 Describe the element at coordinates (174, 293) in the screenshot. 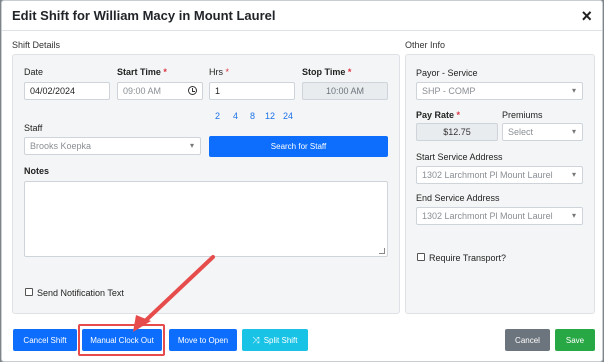

I see `annotation-arrow-icon` at that location.